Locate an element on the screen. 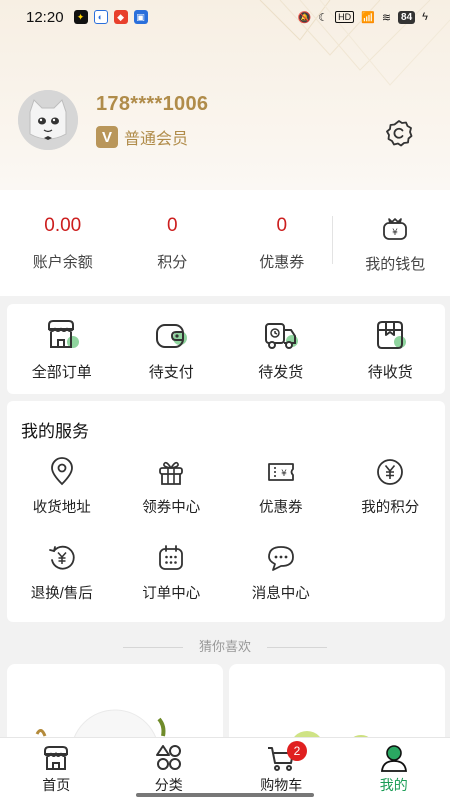 Image resolution: width=450 pixels, height=800 pixels. account-balance-label: 账户余额 is located at coordinates (62, 262).